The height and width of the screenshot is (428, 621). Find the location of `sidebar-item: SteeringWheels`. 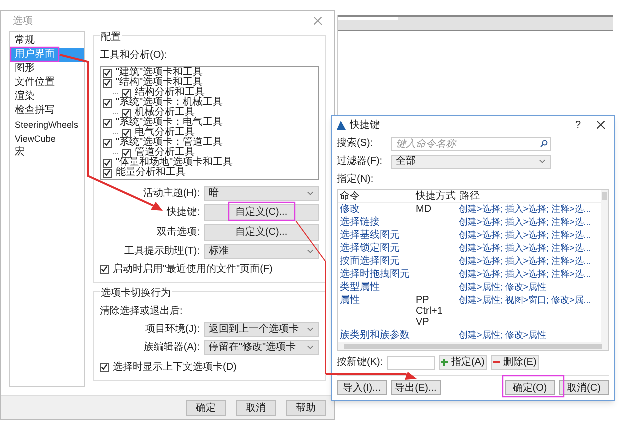

sidebar-item: SteeringWheels is located at coordinates (47, 125).